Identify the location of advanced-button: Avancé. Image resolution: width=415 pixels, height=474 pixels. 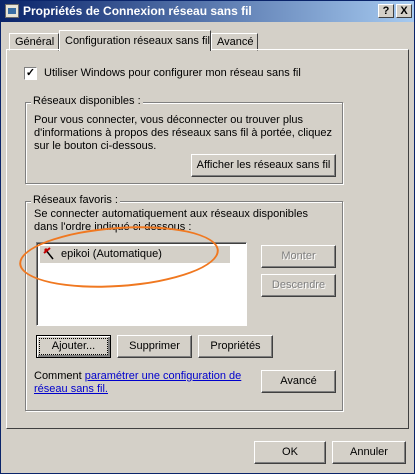
(298, 381).